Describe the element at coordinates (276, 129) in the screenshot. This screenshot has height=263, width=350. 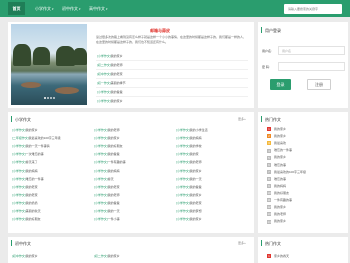
I see `hot-item: 1 我的家乡` at that location.